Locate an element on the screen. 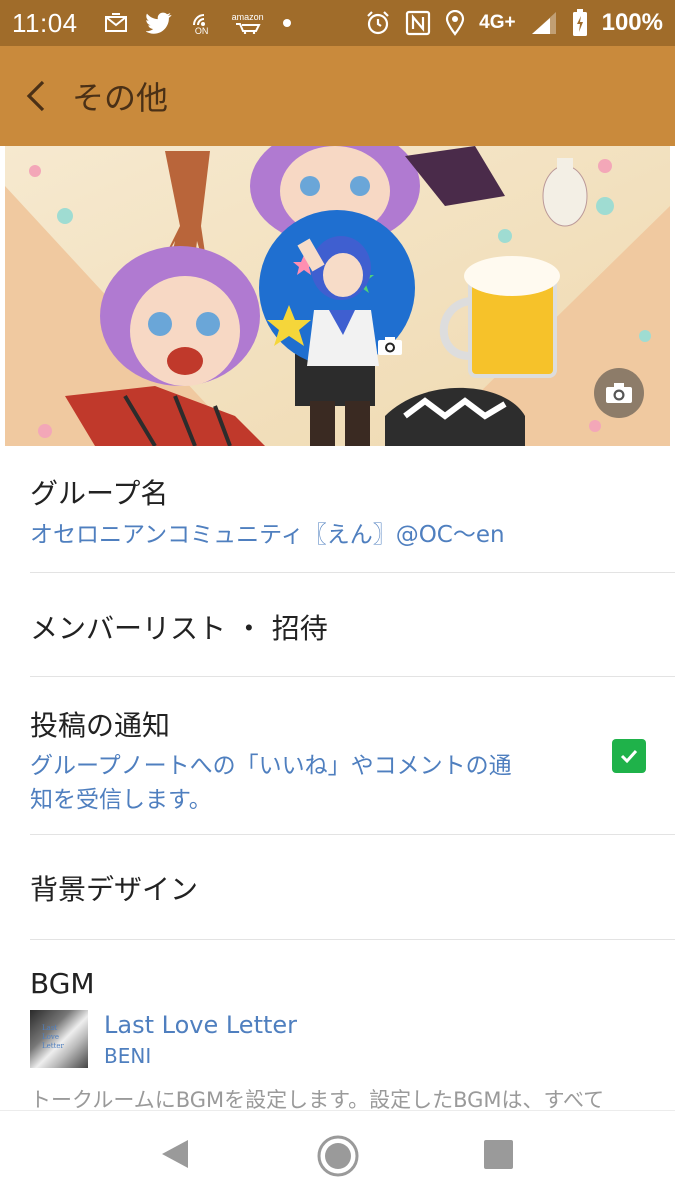 This screenshot has height=1201, width=675. on-label: ON is located at coordinates (201, 30).